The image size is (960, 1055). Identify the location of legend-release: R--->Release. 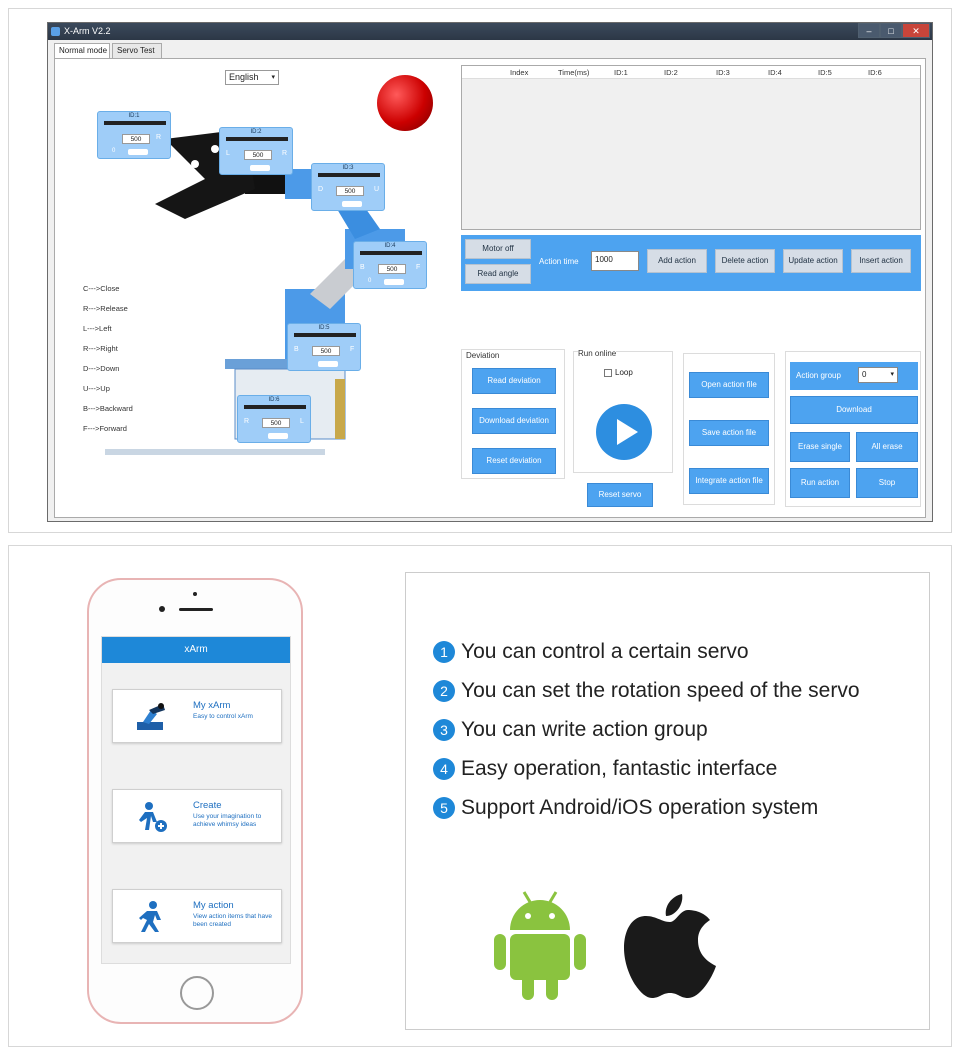
(105, 308).